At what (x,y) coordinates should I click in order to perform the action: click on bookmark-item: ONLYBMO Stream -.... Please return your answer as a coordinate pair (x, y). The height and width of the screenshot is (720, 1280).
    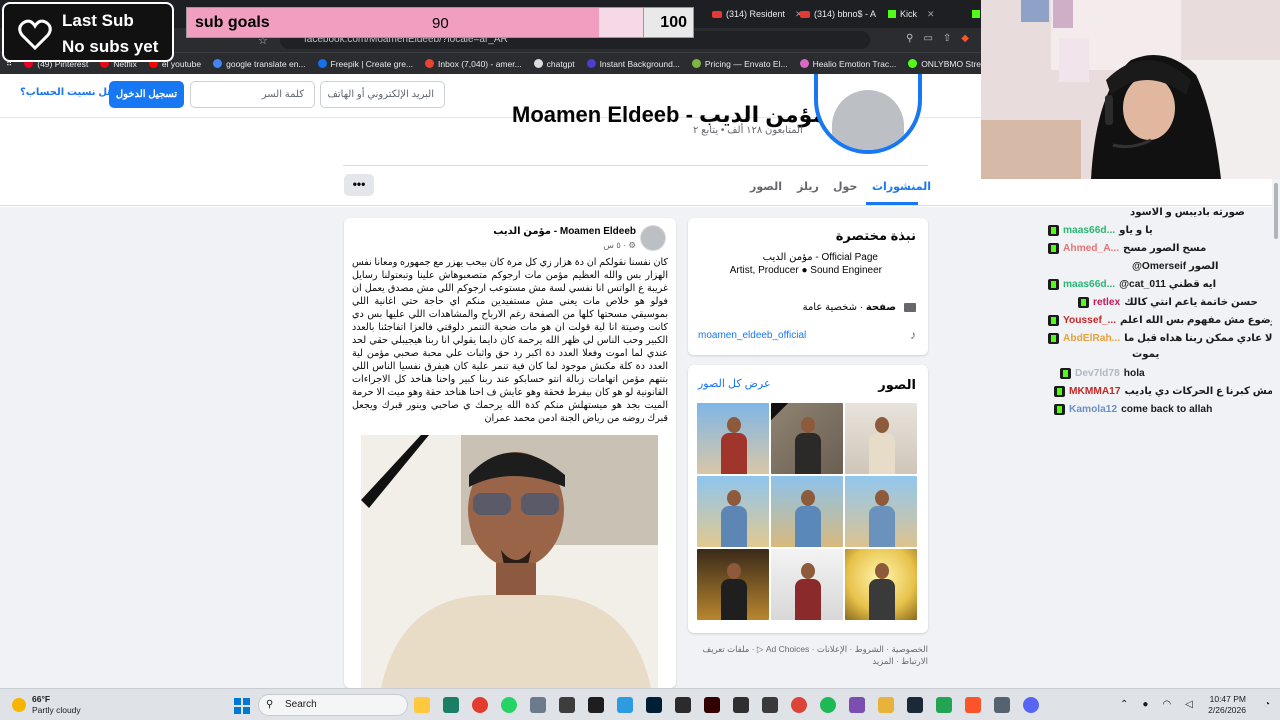
    Looking at the image, I should click on (941, 64).